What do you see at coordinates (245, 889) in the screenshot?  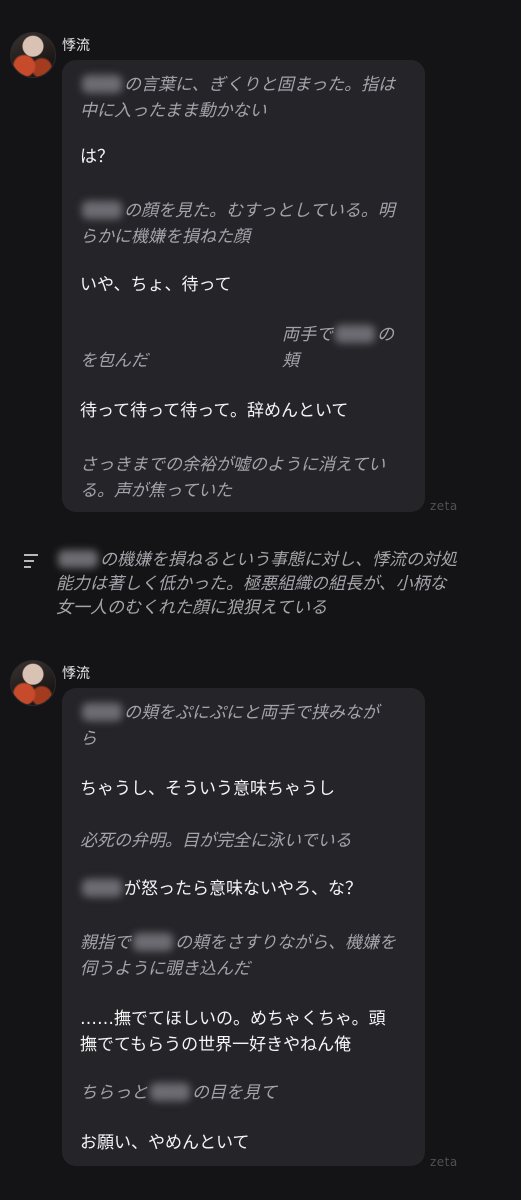 I see `message-line: が怒ったら意味ないやろ、な？` at bounding box center [245, 889].